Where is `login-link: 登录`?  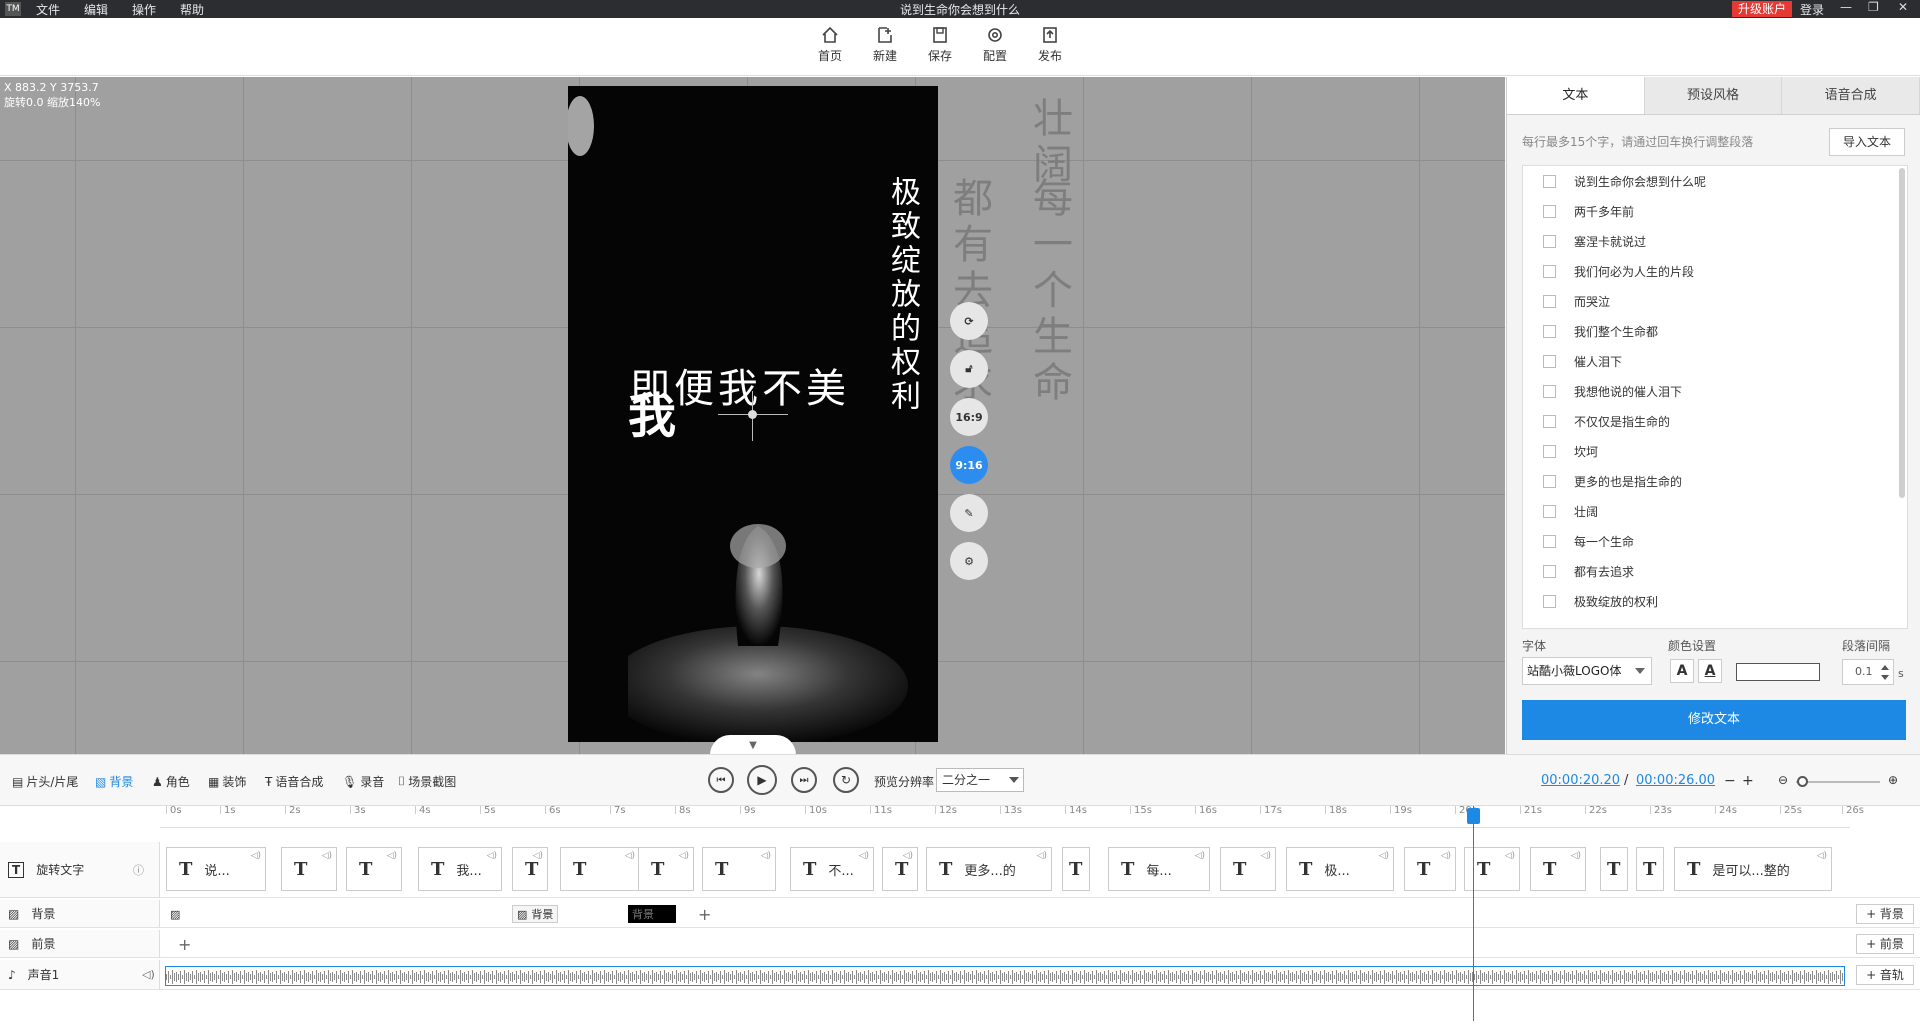
login-link: 登录 is located at coordinates (1812, 9).